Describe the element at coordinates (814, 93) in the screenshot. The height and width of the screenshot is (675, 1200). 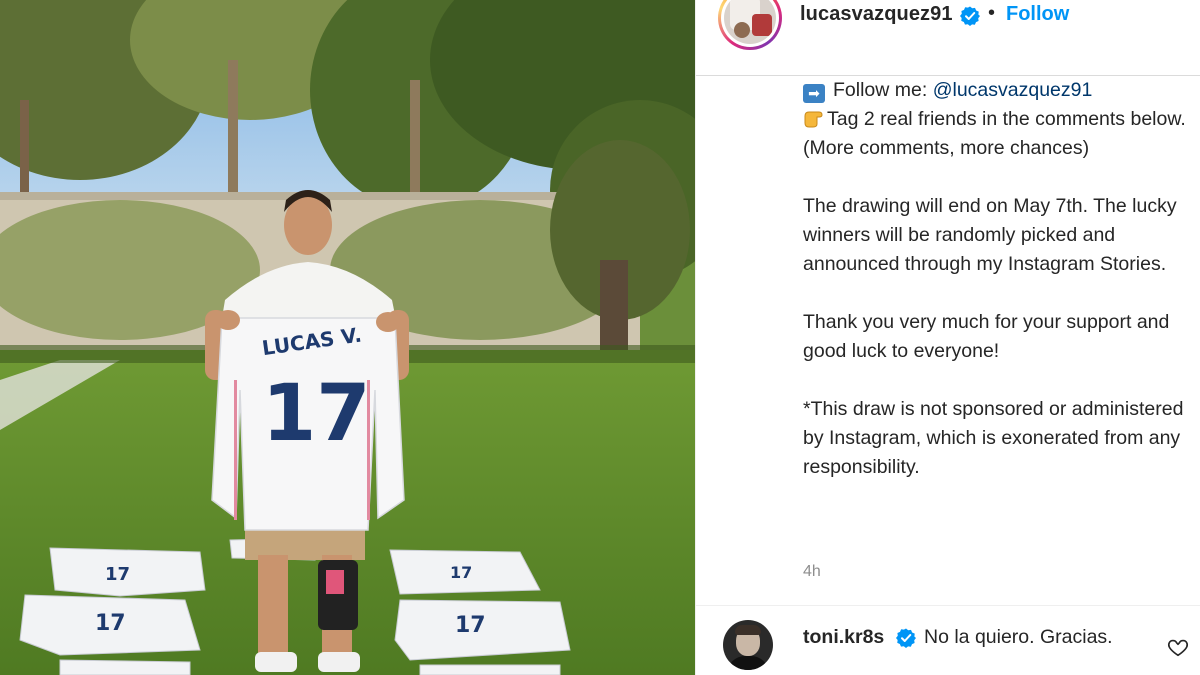
I see `right-arrow-emoji-icon: ➡` at that location.